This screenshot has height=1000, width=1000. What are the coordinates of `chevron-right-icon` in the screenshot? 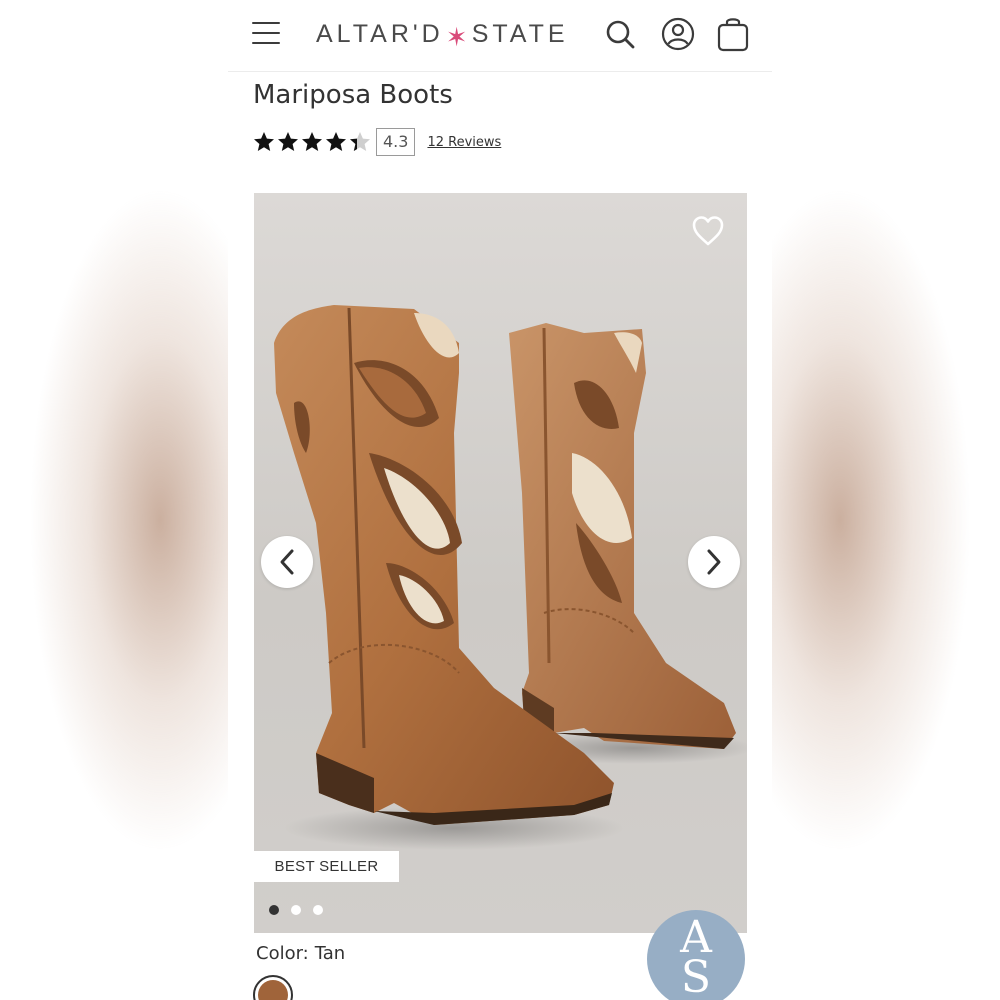 It's located at (714, 562).